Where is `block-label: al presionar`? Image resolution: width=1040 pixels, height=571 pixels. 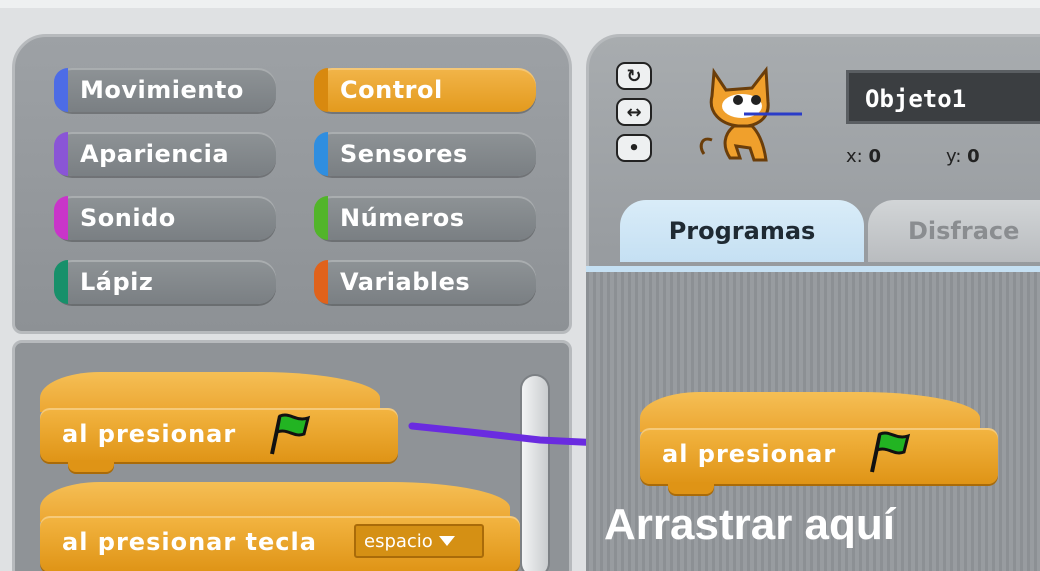
block-label: al presionar is located at coordinates (749, 454).